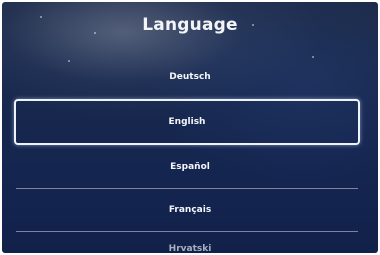 The width and height of the screenshot is (380, 255). I want to click on language-item-francais: Français, so click(190, 210).